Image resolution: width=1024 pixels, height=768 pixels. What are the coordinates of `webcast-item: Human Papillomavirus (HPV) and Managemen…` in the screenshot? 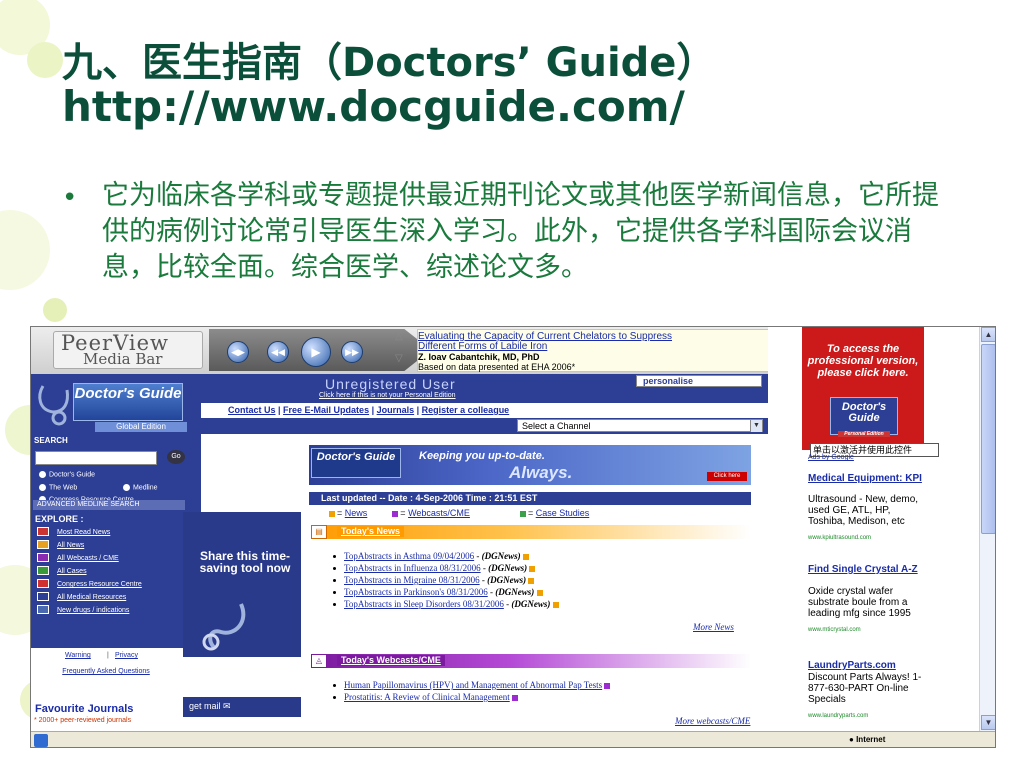 It's located at (472, 685).